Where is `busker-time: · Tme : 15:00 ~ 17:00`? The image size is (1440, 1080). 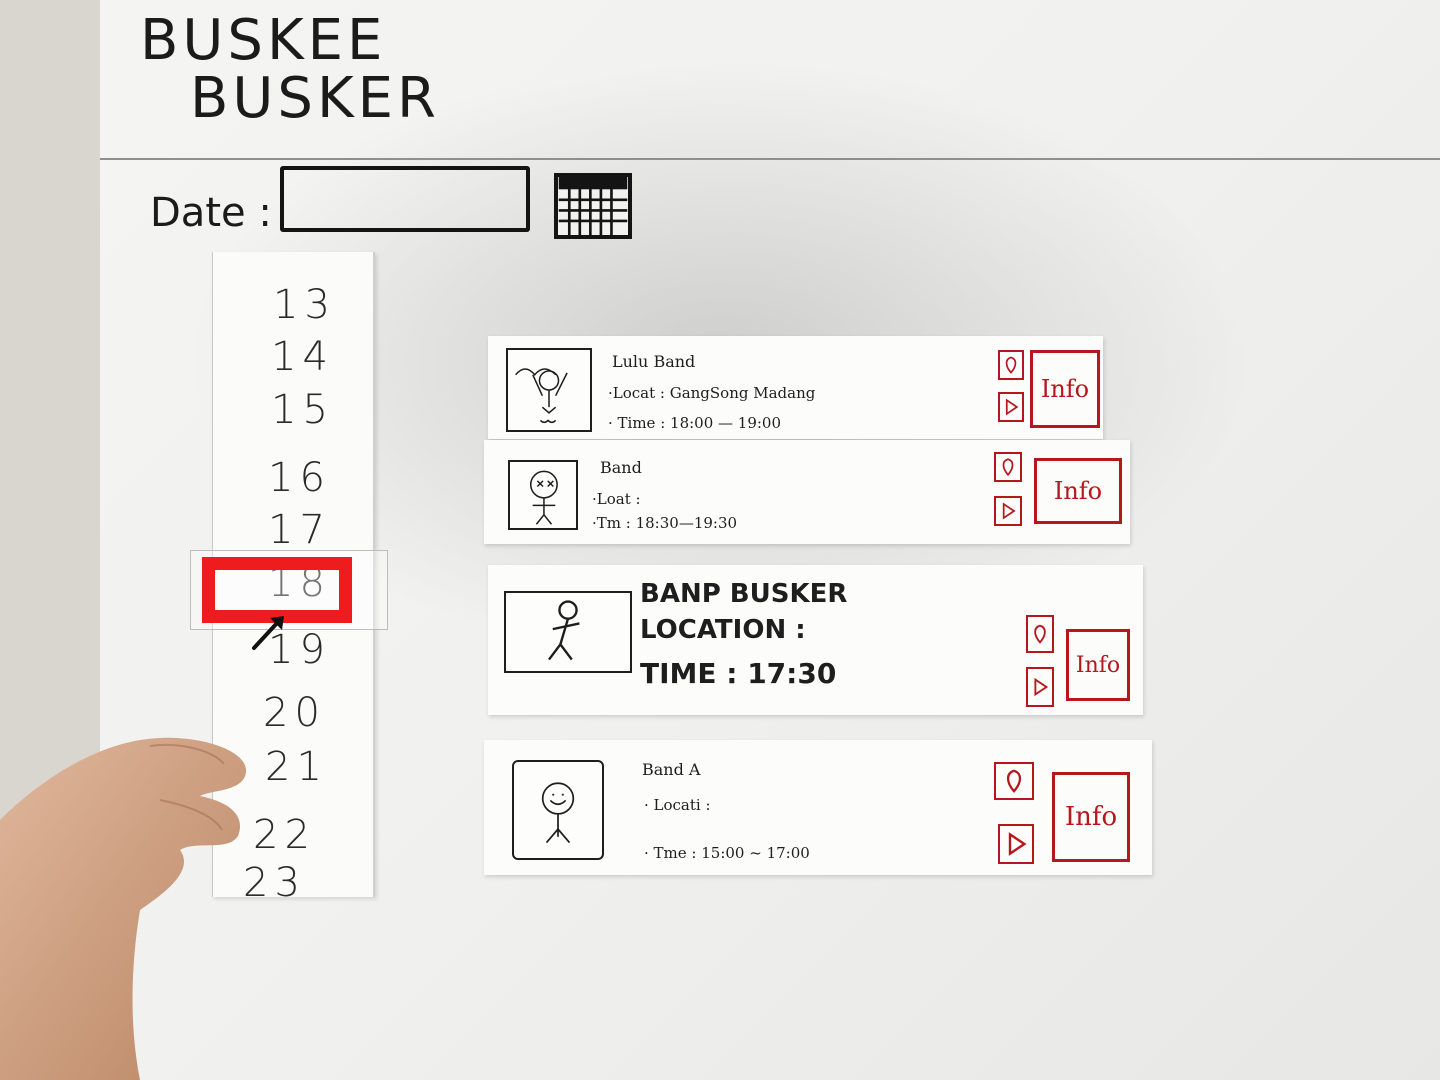
busker-time: · Tme : 15:00 ~ 17:00 is located at coordinates (727, 853).